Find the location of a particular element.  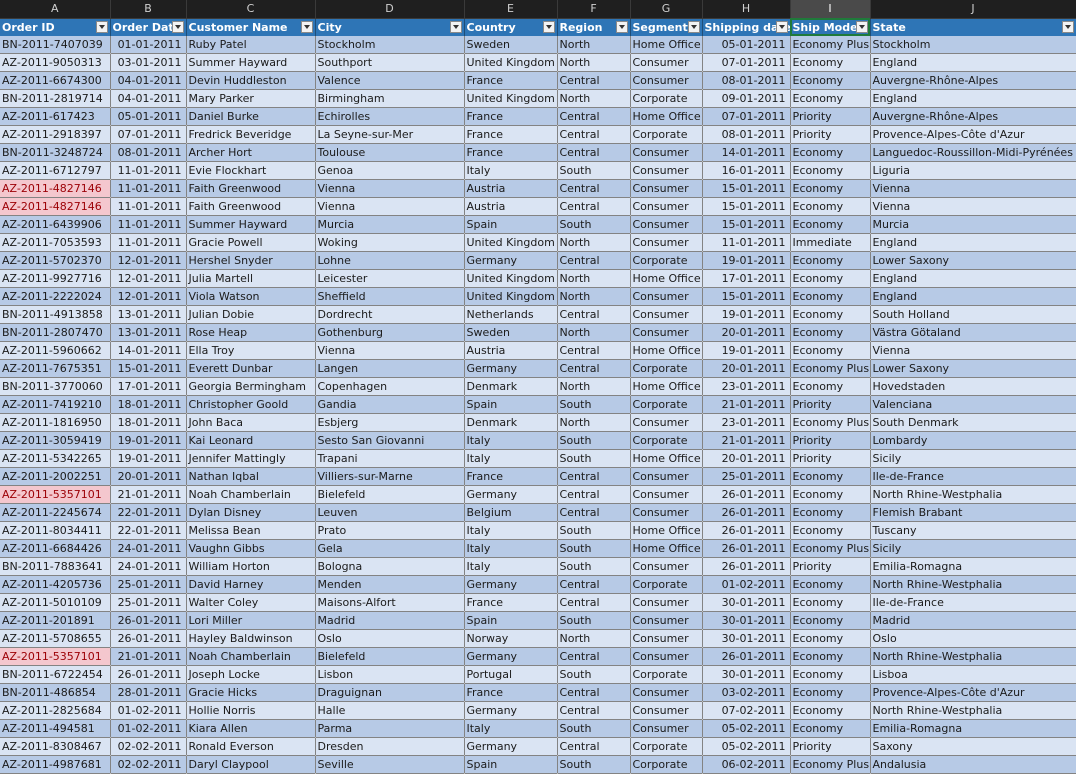

cell-city: Menden is located at coordinates (390, 584).